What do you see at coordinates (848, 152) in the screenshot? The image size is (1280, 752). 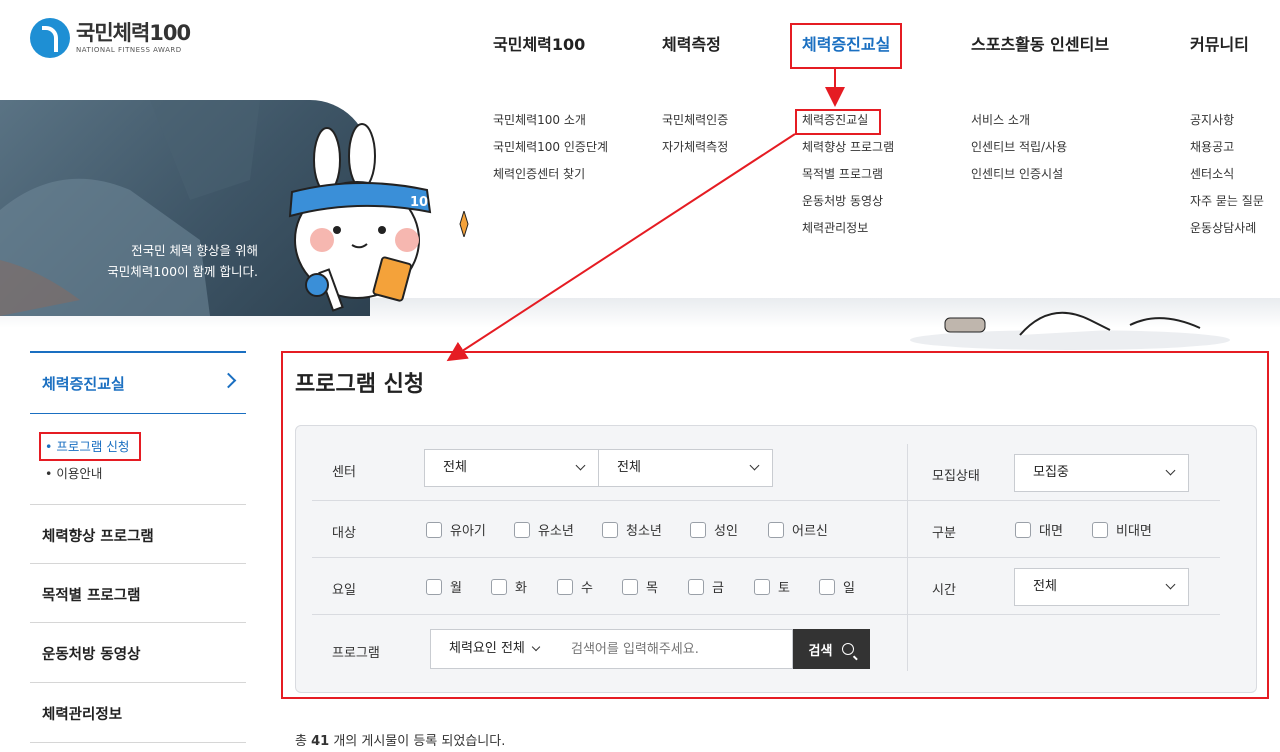 I see `submenu-item: 체력향상 프로그램` at bounding box center [848, 152].